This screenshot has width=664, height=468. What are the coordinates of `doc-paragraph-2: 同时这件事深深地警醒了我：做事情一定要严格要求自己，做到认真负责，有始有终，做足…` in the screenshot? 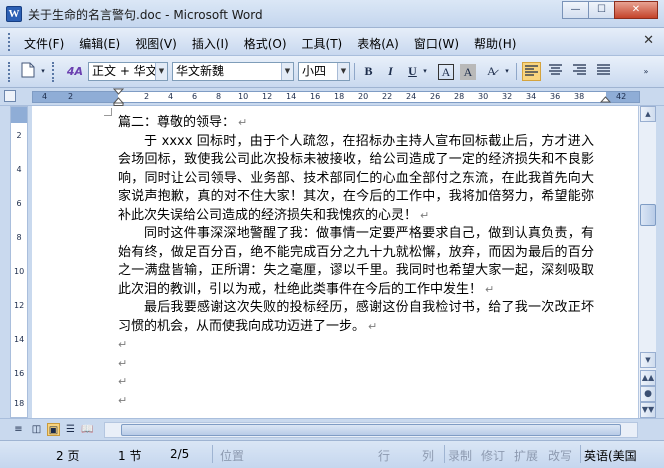 It's located at (356, 261).